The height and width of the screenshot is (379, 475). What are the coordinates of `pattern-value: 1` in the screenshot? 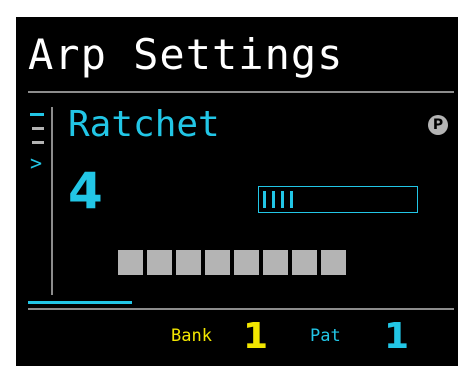 It's located at (396, 337).